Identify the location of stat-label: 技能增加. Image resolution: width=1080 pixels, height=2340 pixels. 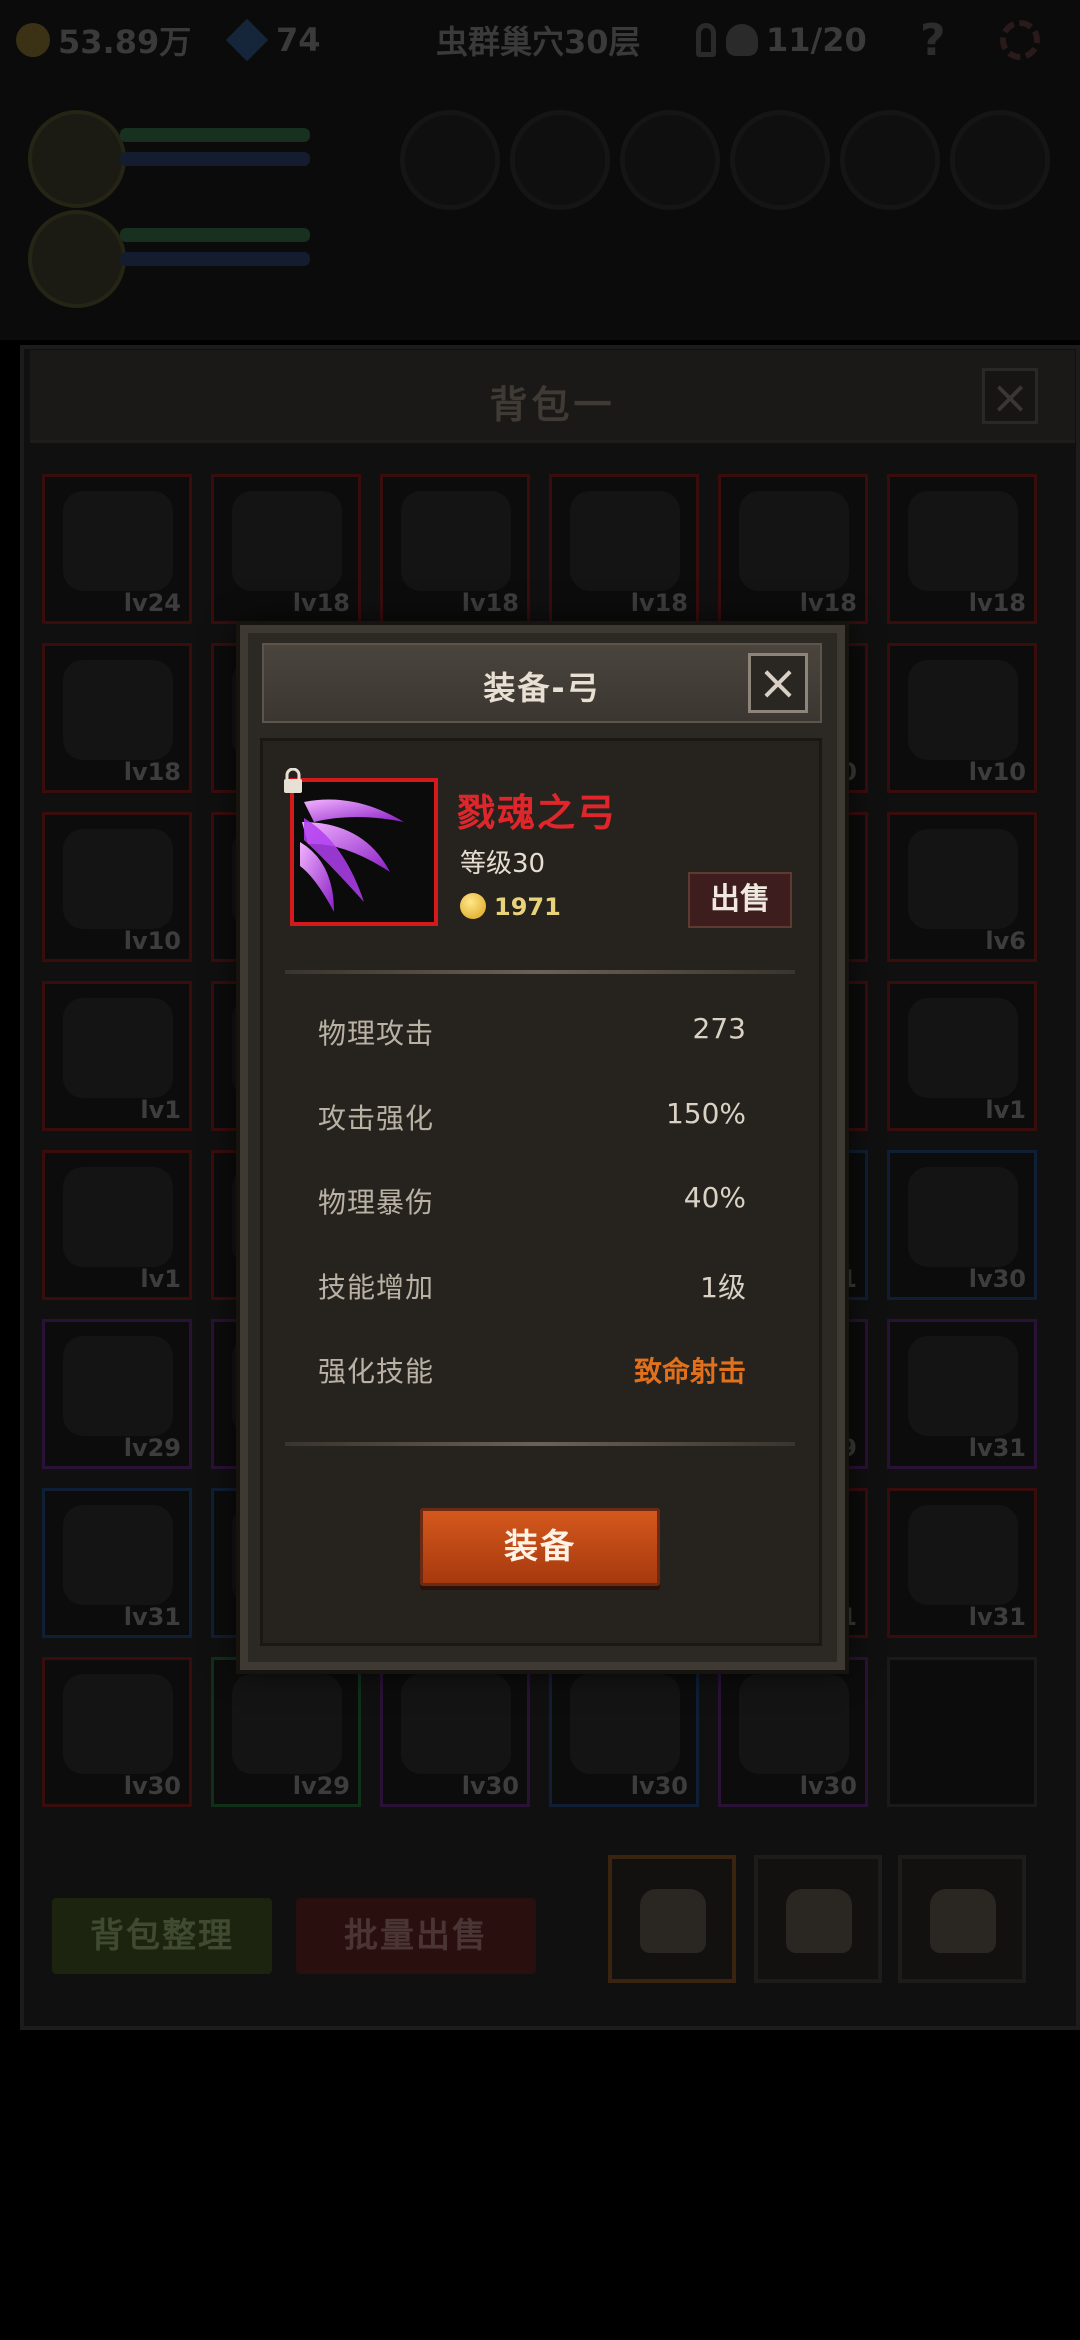
(376, 1287).